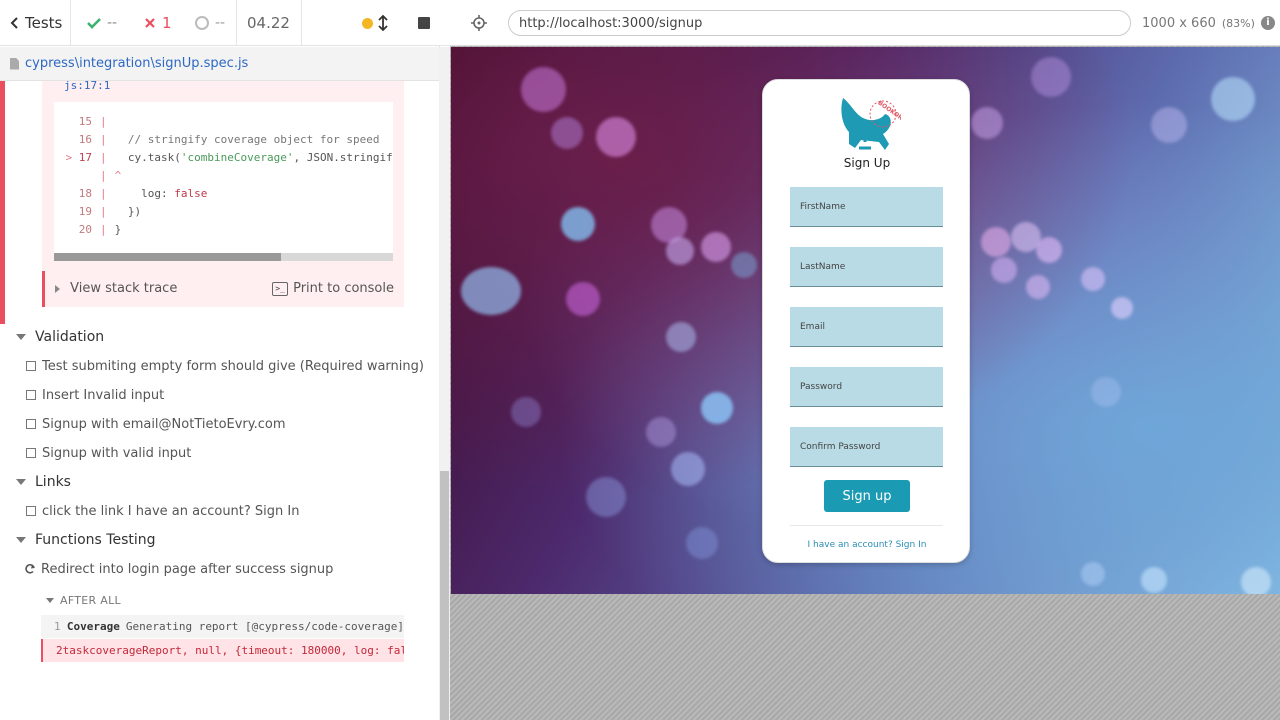  Describe the element at coordinates (444, 383) in the screenshot. I see `reporter-scrollbar` at that location.